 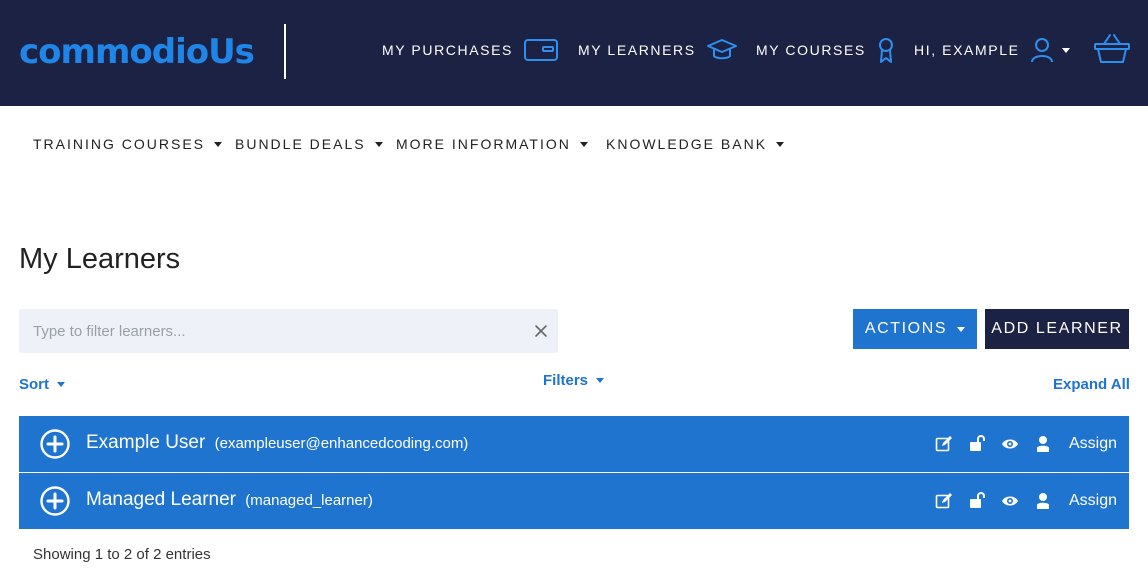 I want to click on subnav-more-information: MORE INFORMATION, so click(x=492, y=144).